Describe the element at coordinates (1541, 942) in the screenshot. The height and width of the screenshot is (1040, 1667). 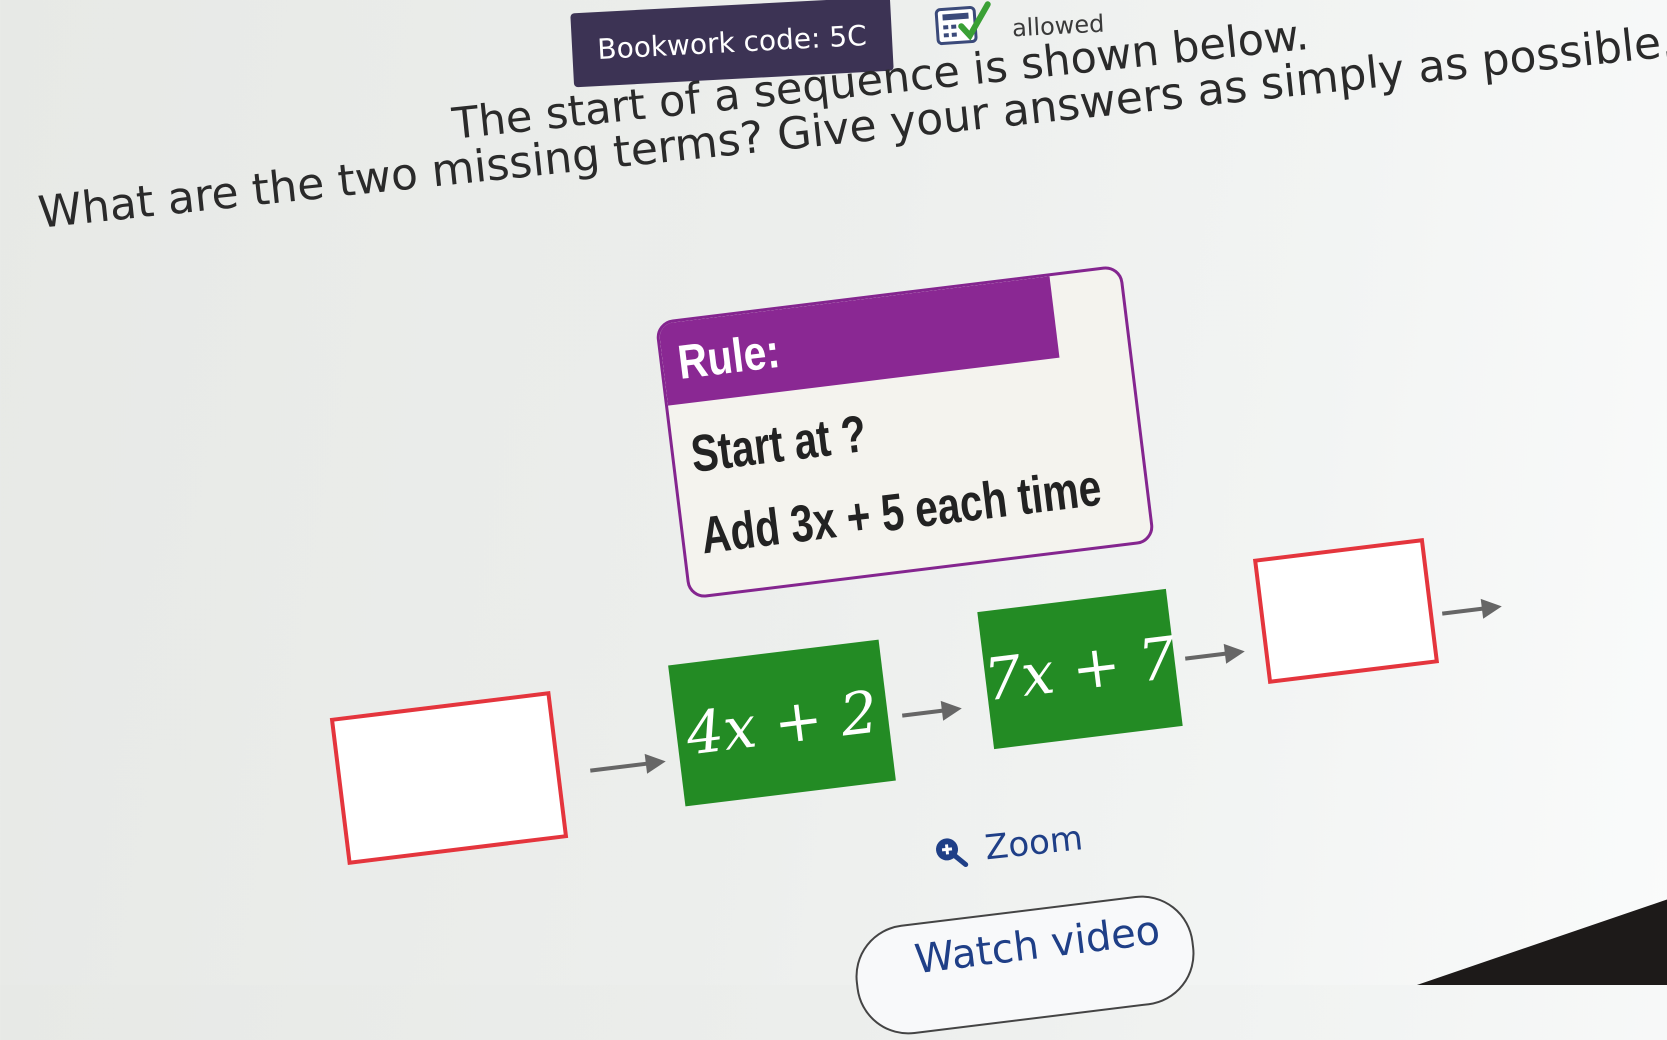
I see `monitor-bezel` at that location.